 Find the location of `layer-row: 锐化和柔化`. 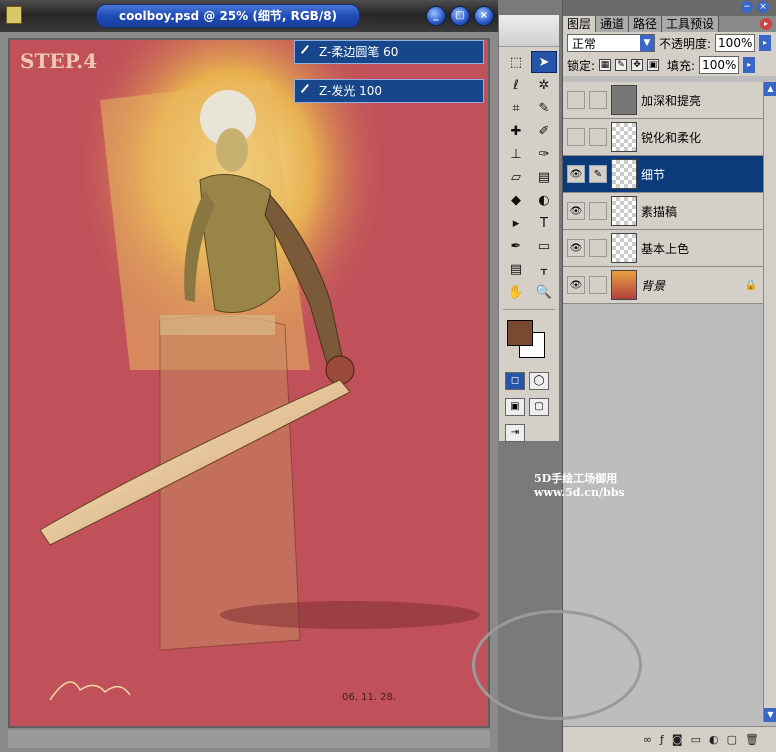

layer-row: 锐化和柔化 is located at coordinates (663, 137).